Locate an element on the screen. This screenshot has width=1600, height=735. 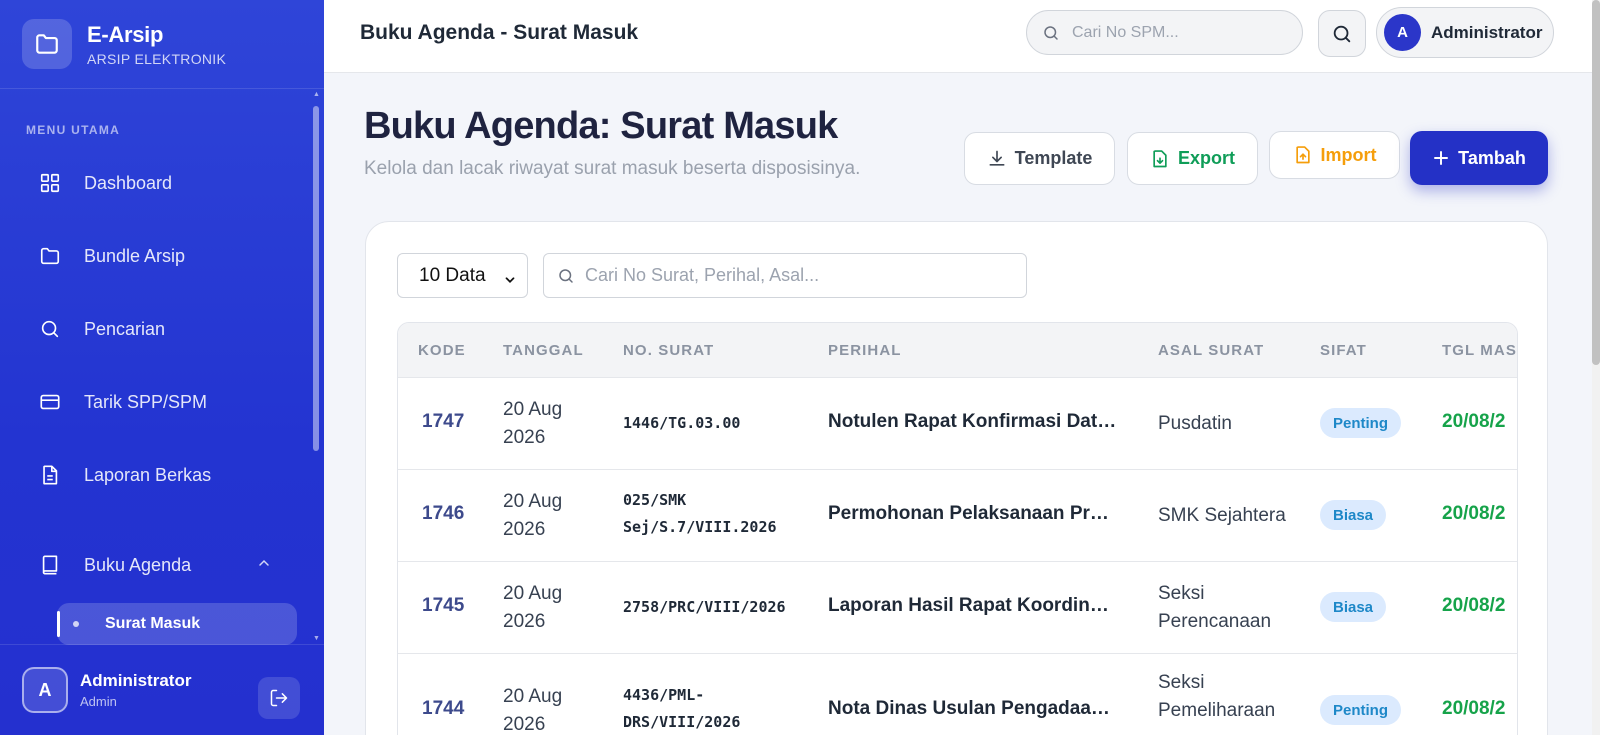
logout-button is located at coordinates (279, 698).